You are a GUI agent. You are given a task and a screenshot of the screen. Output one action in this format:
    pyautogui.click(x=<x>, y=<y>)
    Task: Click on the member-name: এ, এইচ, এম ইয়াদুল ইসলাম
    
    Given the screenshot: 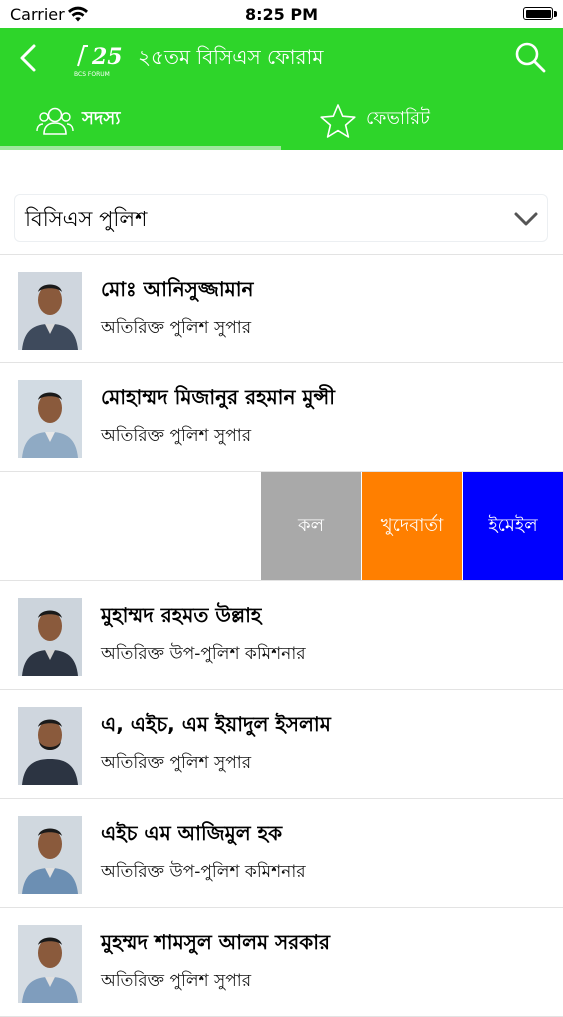 What is the action you would take?
    pyautogui.click(x=216, y=724)
    